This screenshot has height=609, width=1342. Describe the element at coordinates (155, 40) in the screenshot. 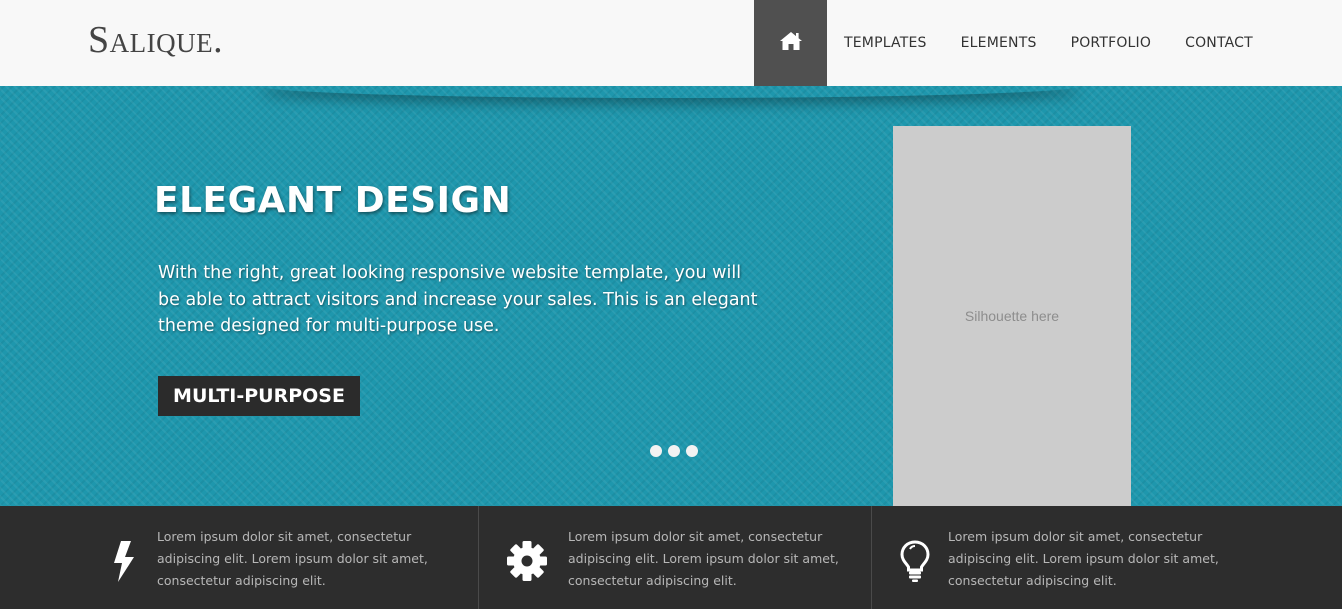

I see `site-logo: Salique.` at that location.